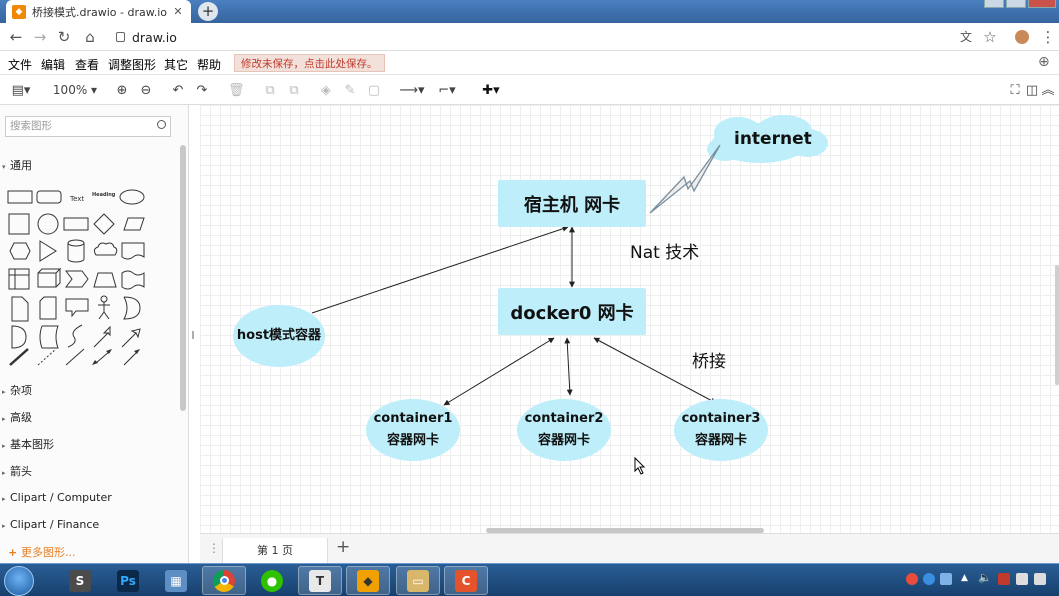 The width and height of the screenshot is (1059, 596). Describe the element at coordinates (343, 547) in the screenshot. I see `add-page-button: +` at that location.